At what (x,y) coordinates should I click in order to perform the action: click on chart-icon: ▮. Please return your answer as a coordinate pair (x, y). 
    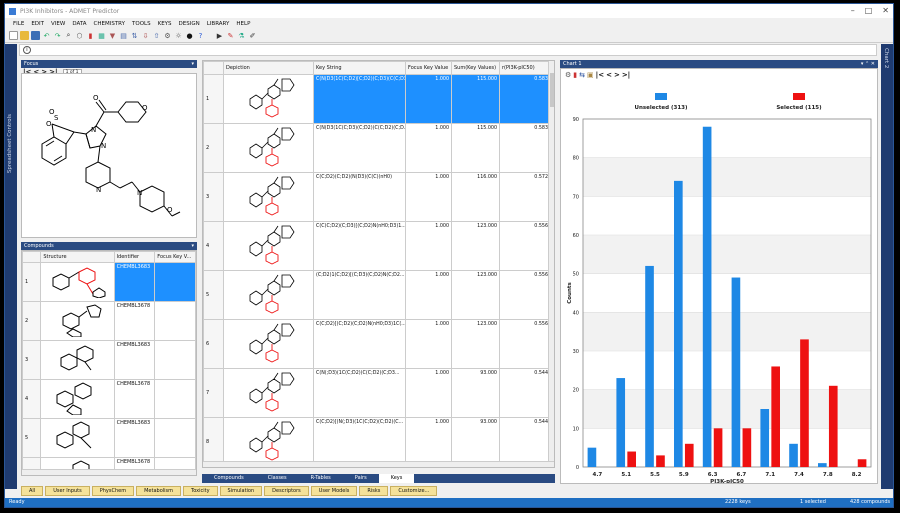
    Looking at the image, I should click on (90, 35).